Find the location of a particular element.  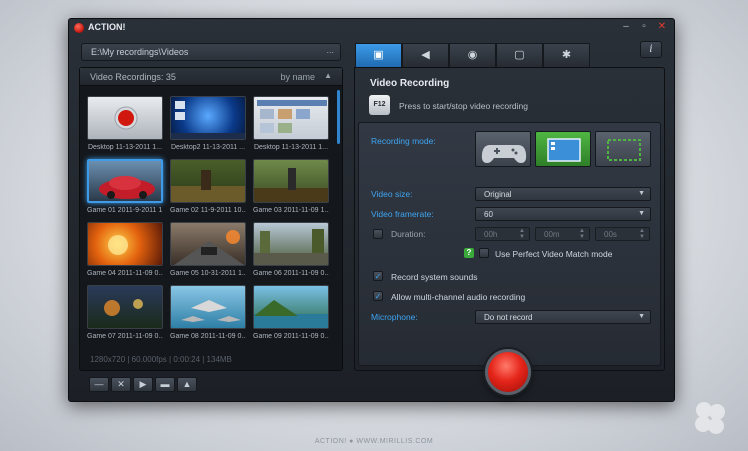

duration-label: Duration: is located at coordinates (408, 234).